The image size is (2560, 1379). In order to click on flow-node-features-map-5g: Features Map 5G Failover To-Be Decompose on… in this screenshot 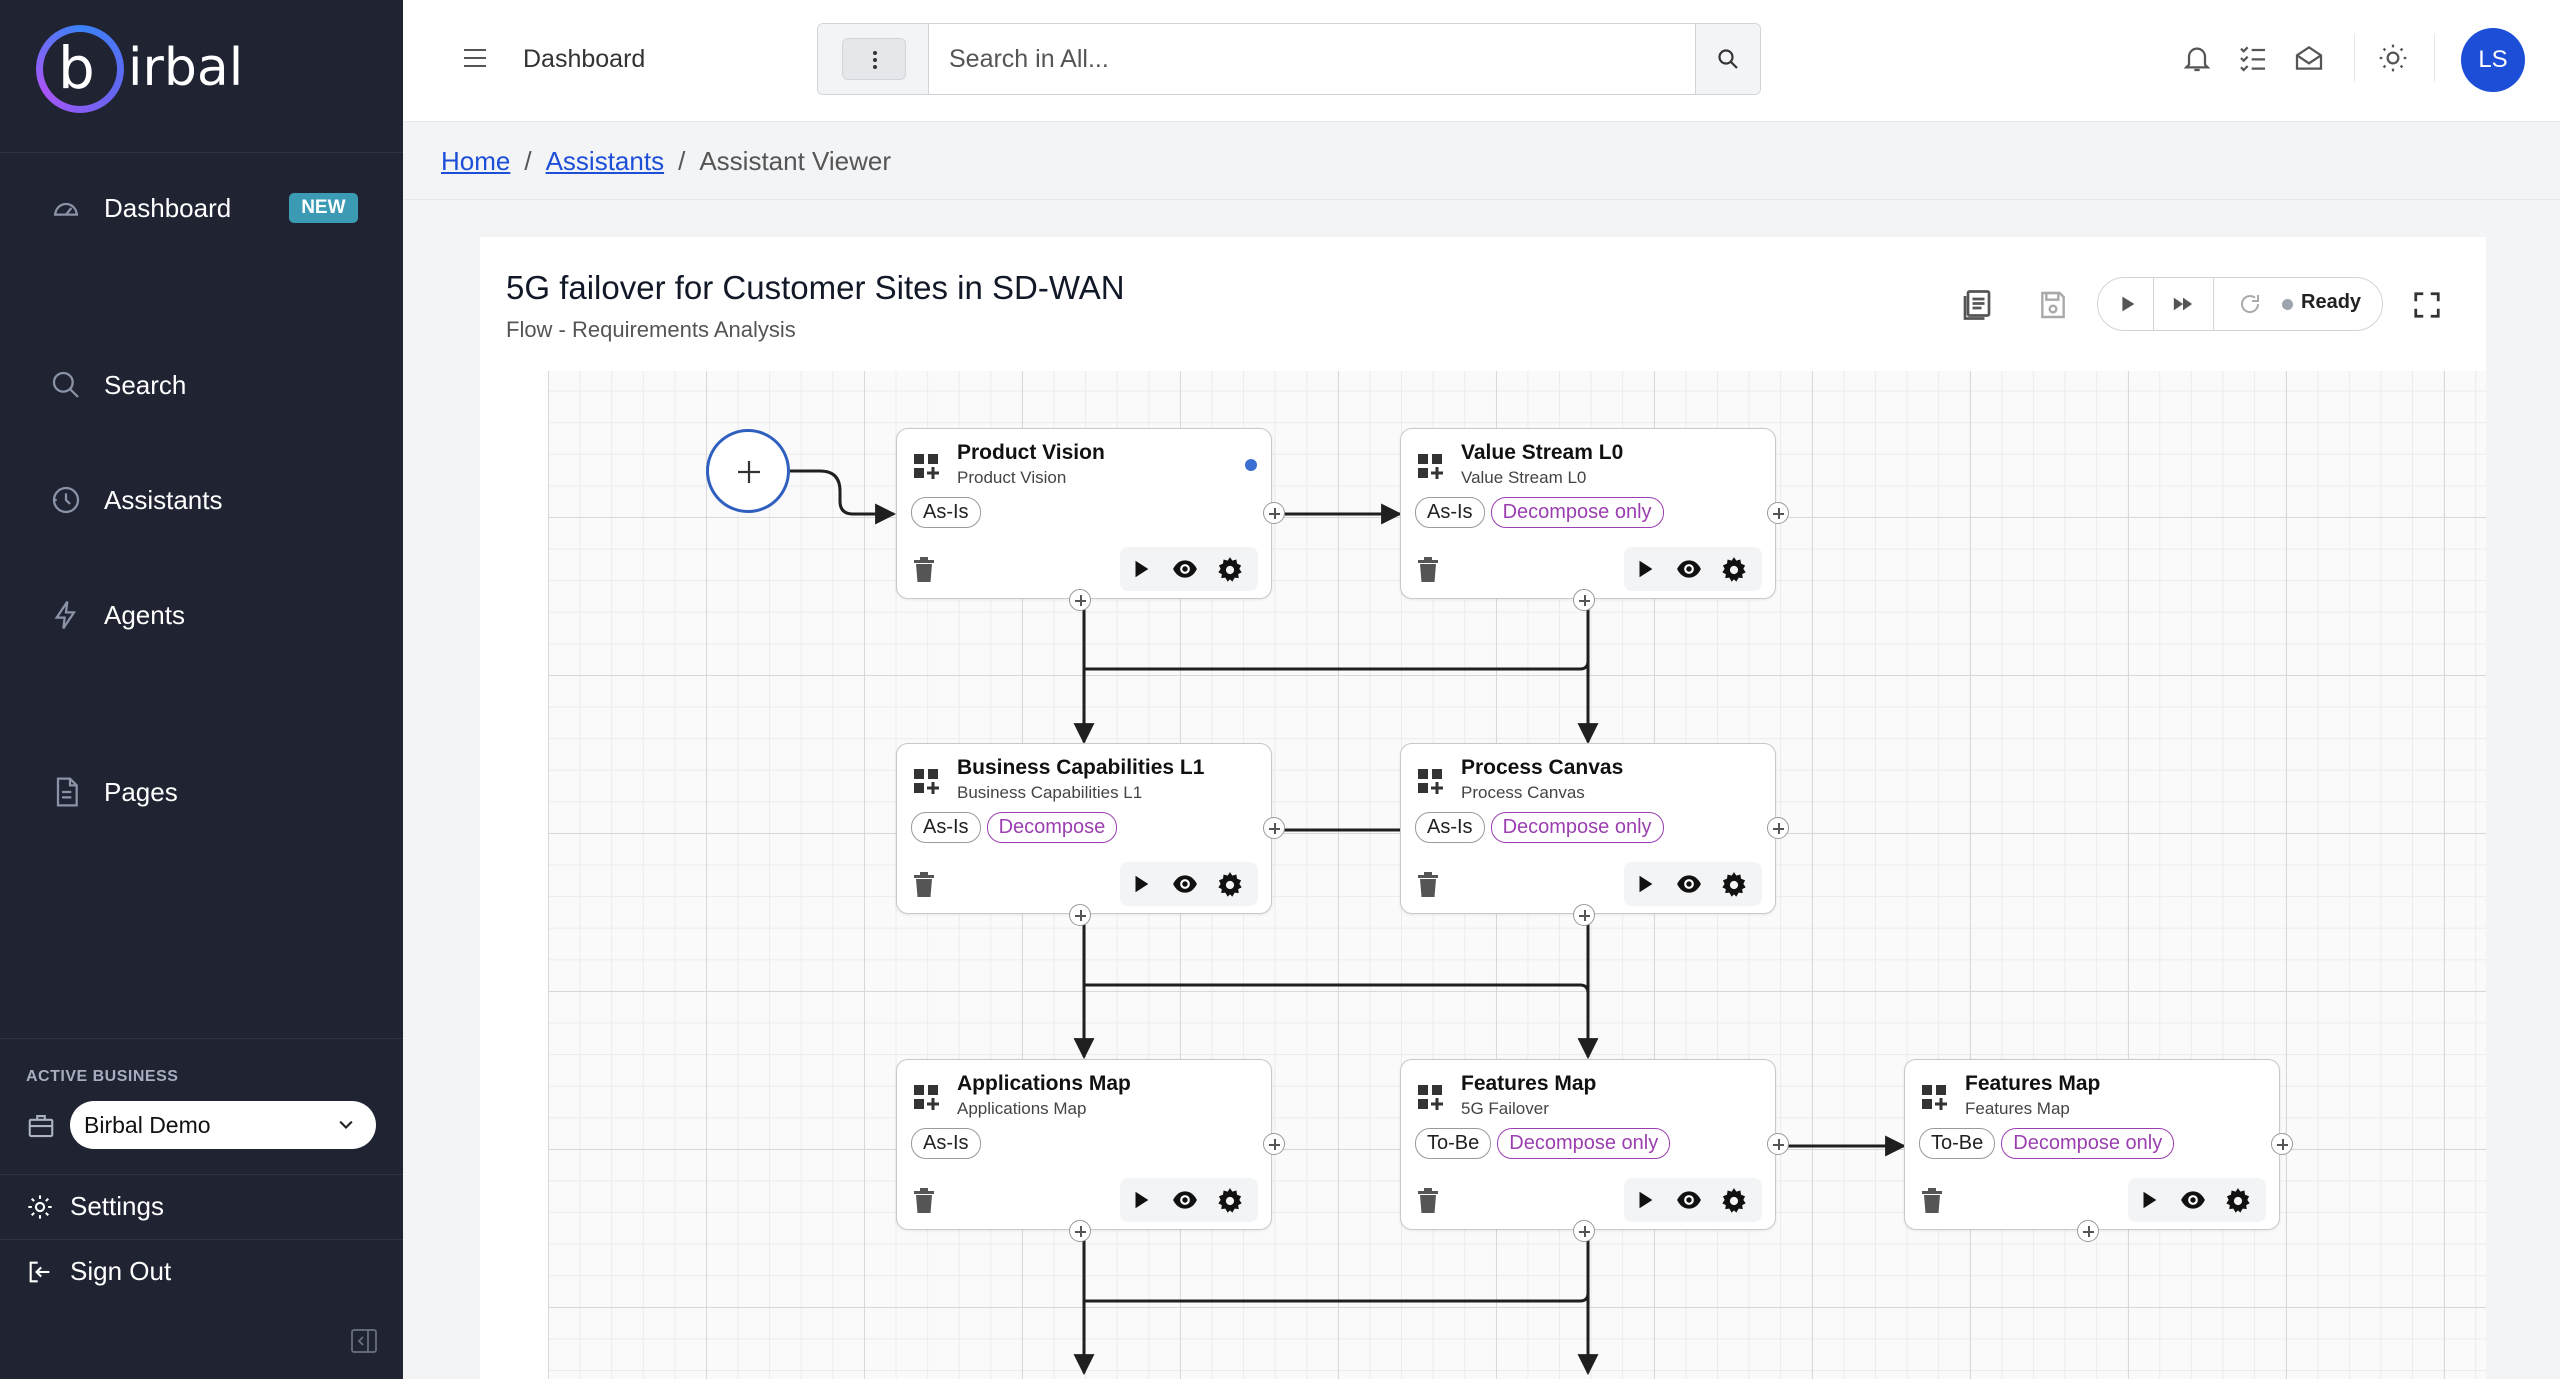, I will do `click(1594, 1150)`.